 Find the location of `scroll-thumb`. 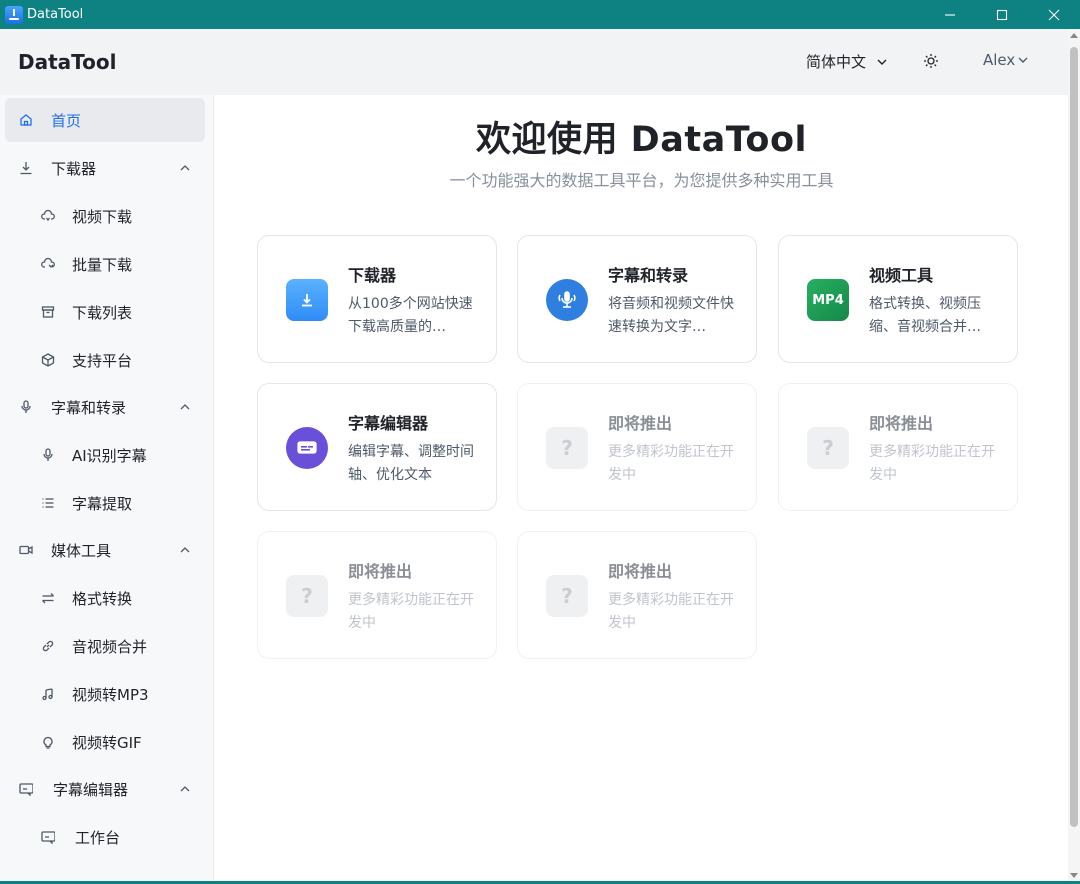

scroll-thumb is located at coordinates (1074, 437).